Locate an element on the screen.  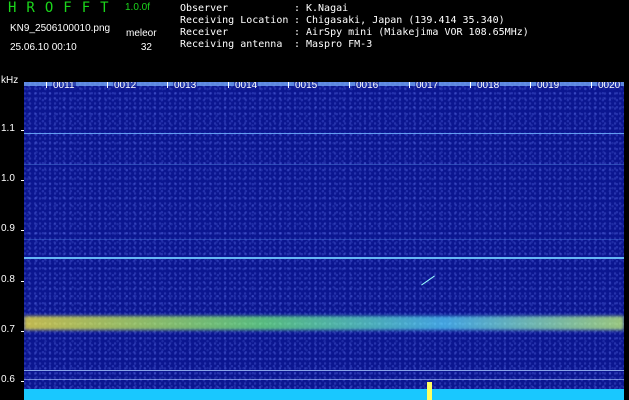
y-tick-label: 0.7 is located at coordinates (8, 329).